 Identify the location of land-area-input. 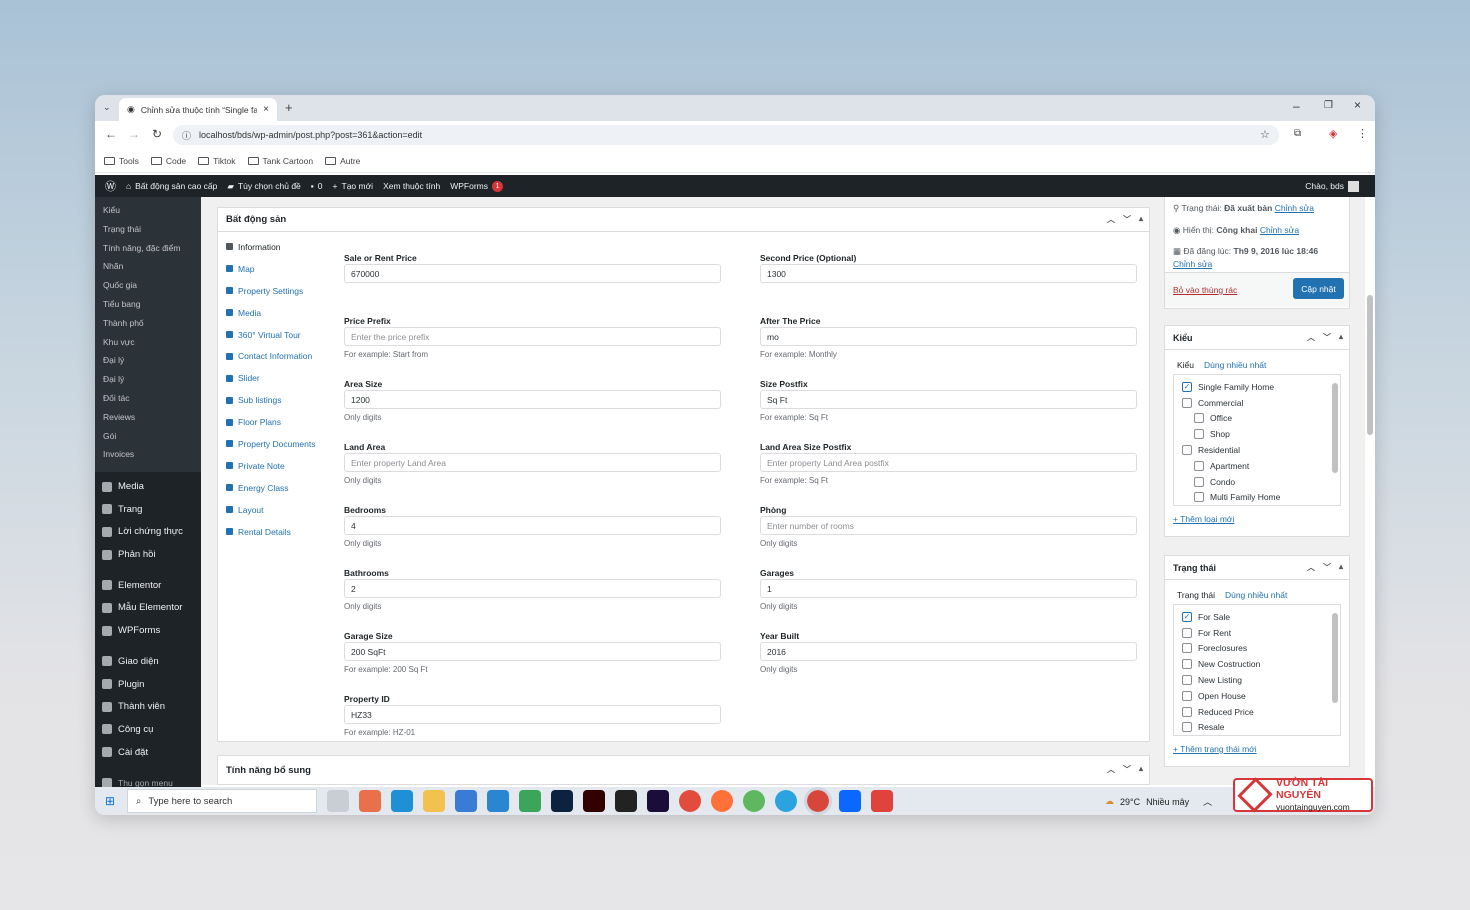
(532, 462).